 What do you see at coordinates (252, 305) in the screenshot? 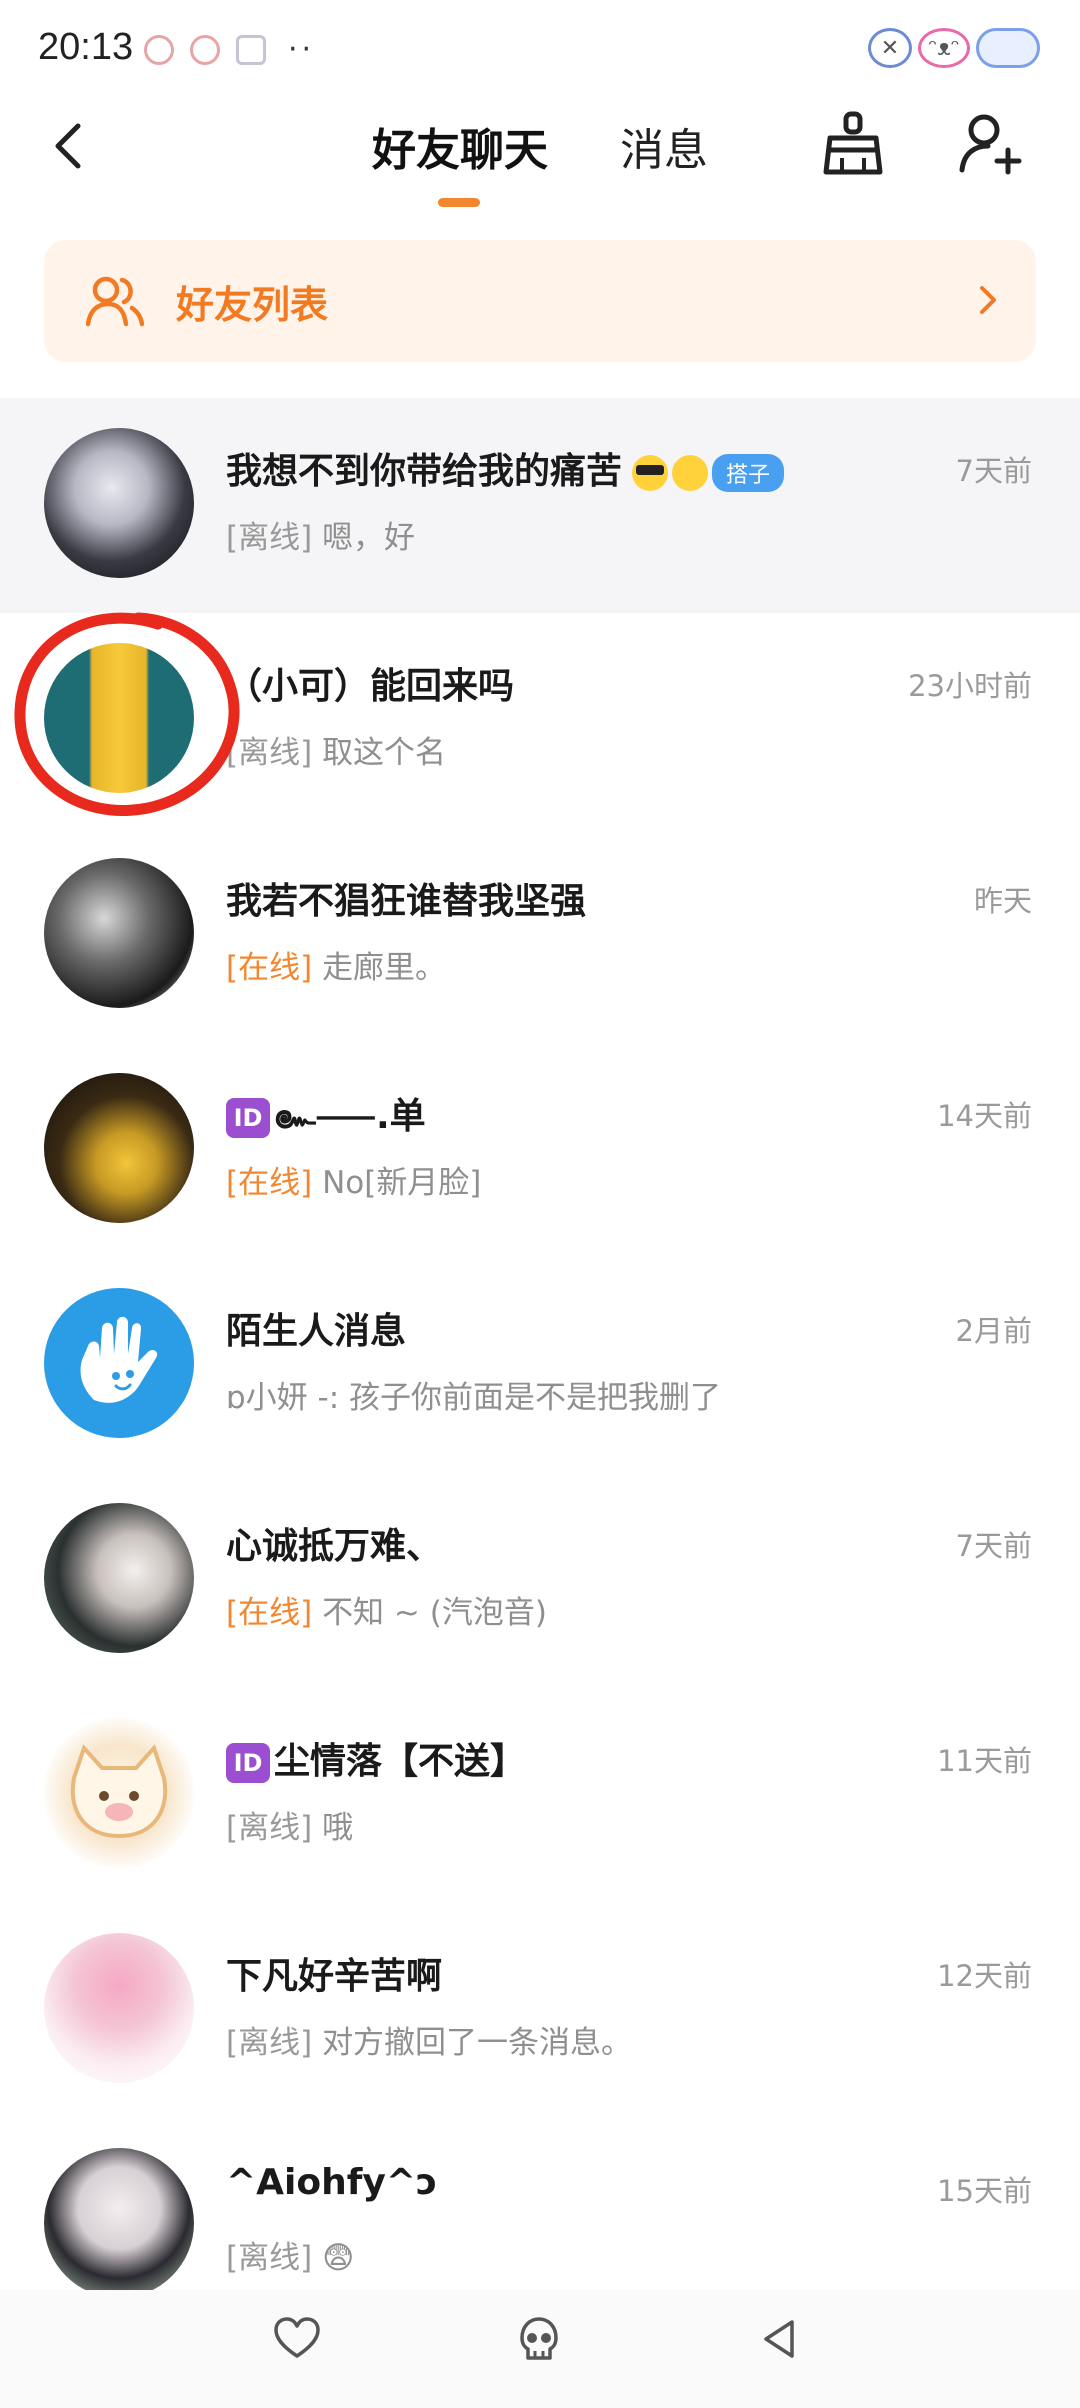
I see `friends-list-label: 好友列表` at bounding box center [252, 305].